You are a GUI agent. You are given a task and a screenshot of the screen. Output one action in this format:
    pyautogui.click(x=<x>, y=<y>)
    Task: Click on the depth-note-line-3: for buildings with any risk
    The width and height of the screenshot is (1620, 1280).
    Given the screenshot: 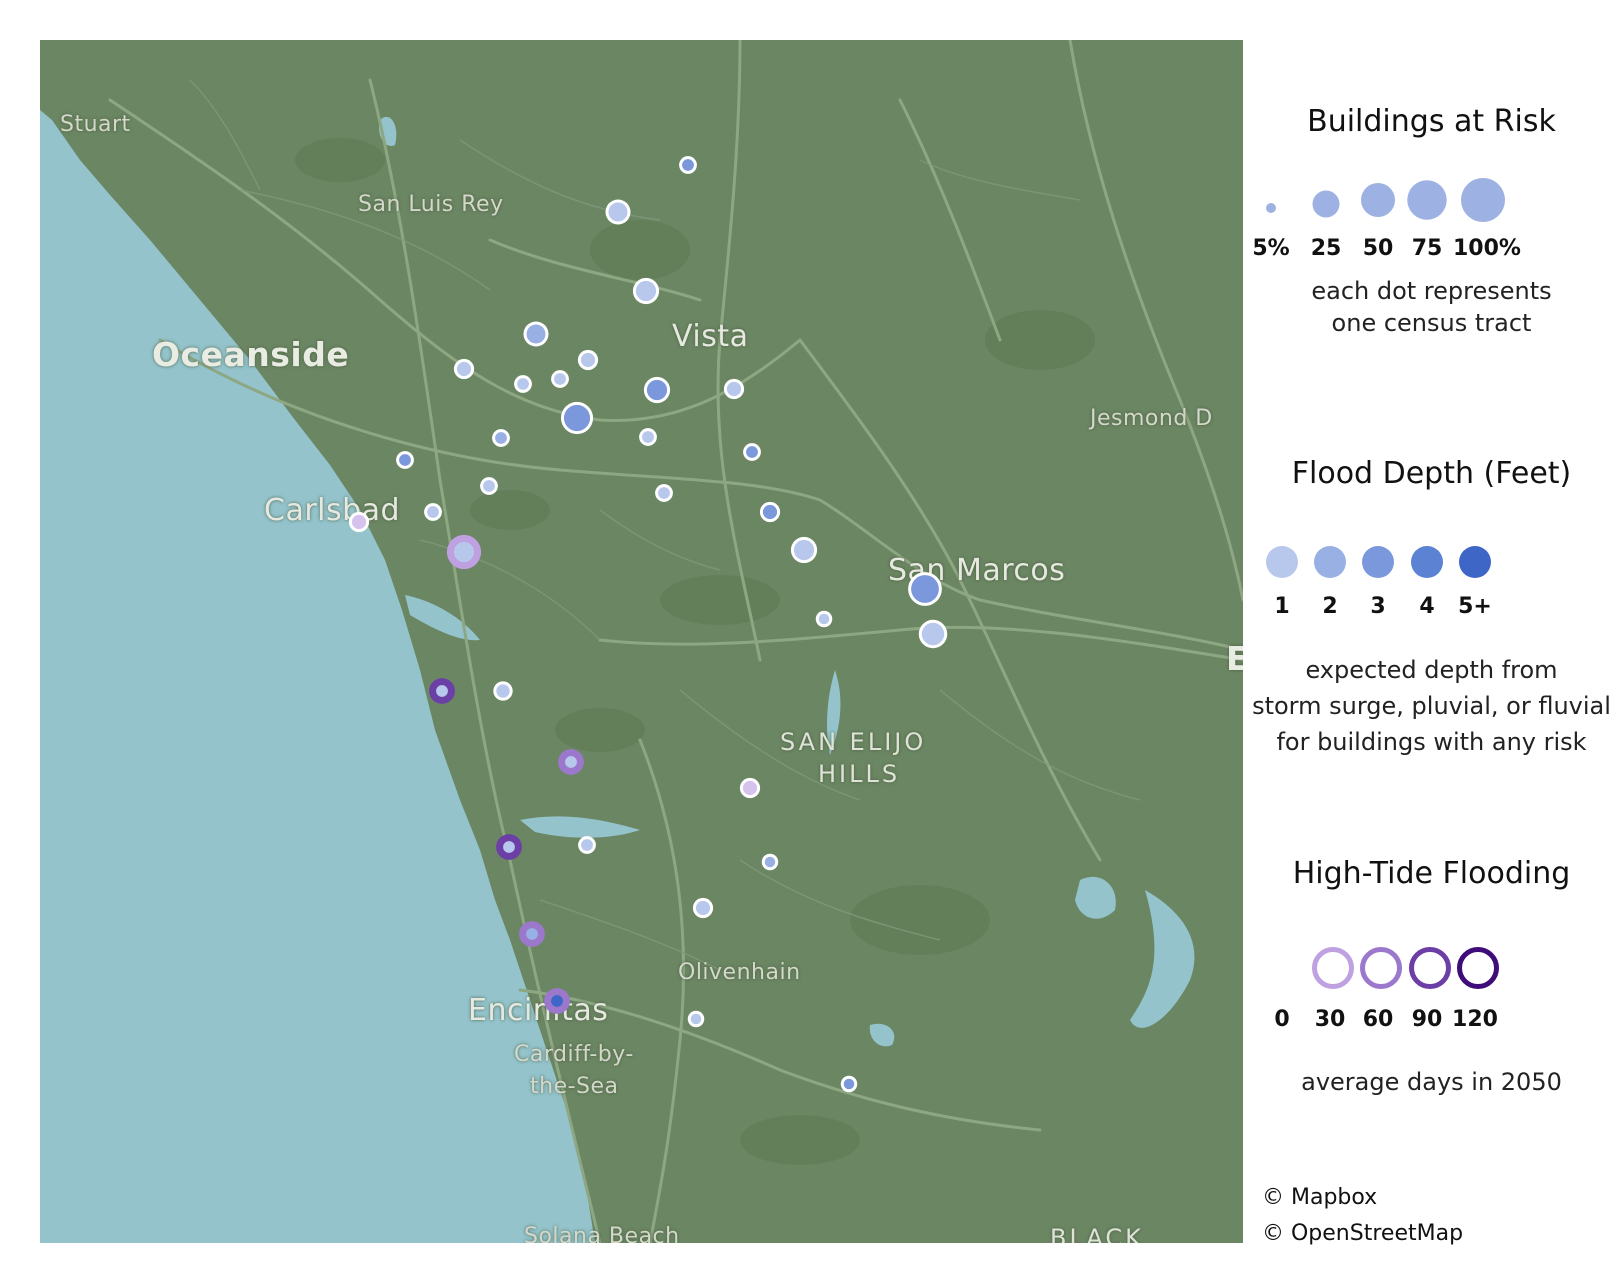 What is the action you would take?
    pyautogui.click(x=1431, y=742)
    